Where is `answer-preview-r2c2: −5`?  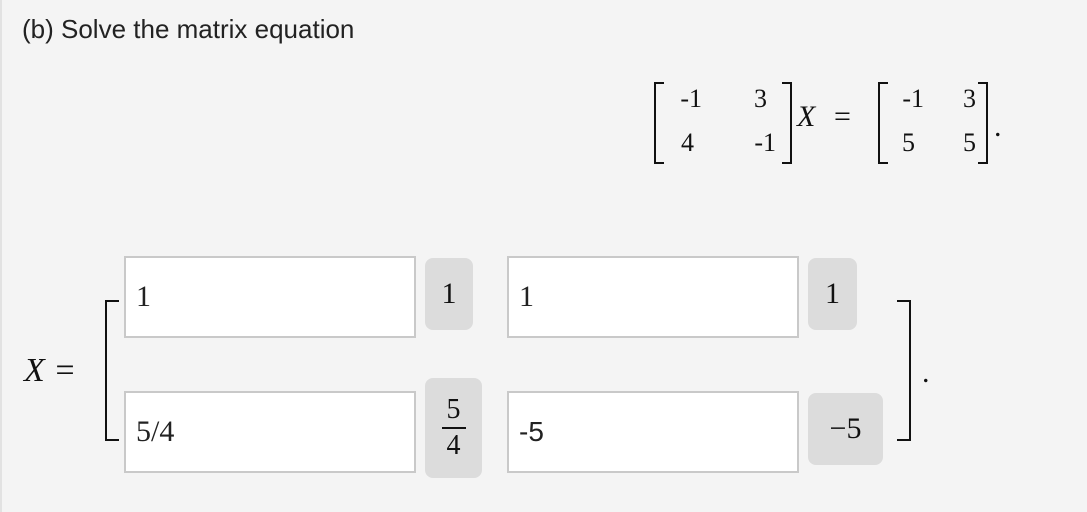 answer-preview-r2c2: −5 is located at coordinates (845, 429).